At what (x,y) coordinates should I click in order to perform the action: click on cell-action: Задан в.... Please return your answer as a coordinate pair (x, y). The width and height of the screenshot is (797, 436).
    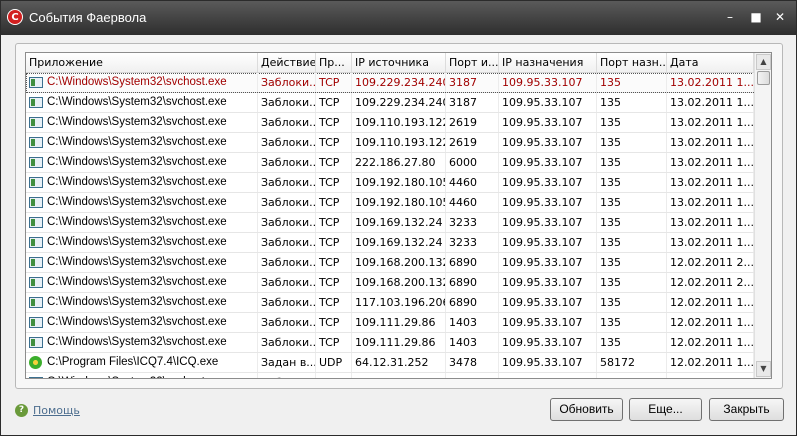
    Looking at the image, I should click on (287, 362).